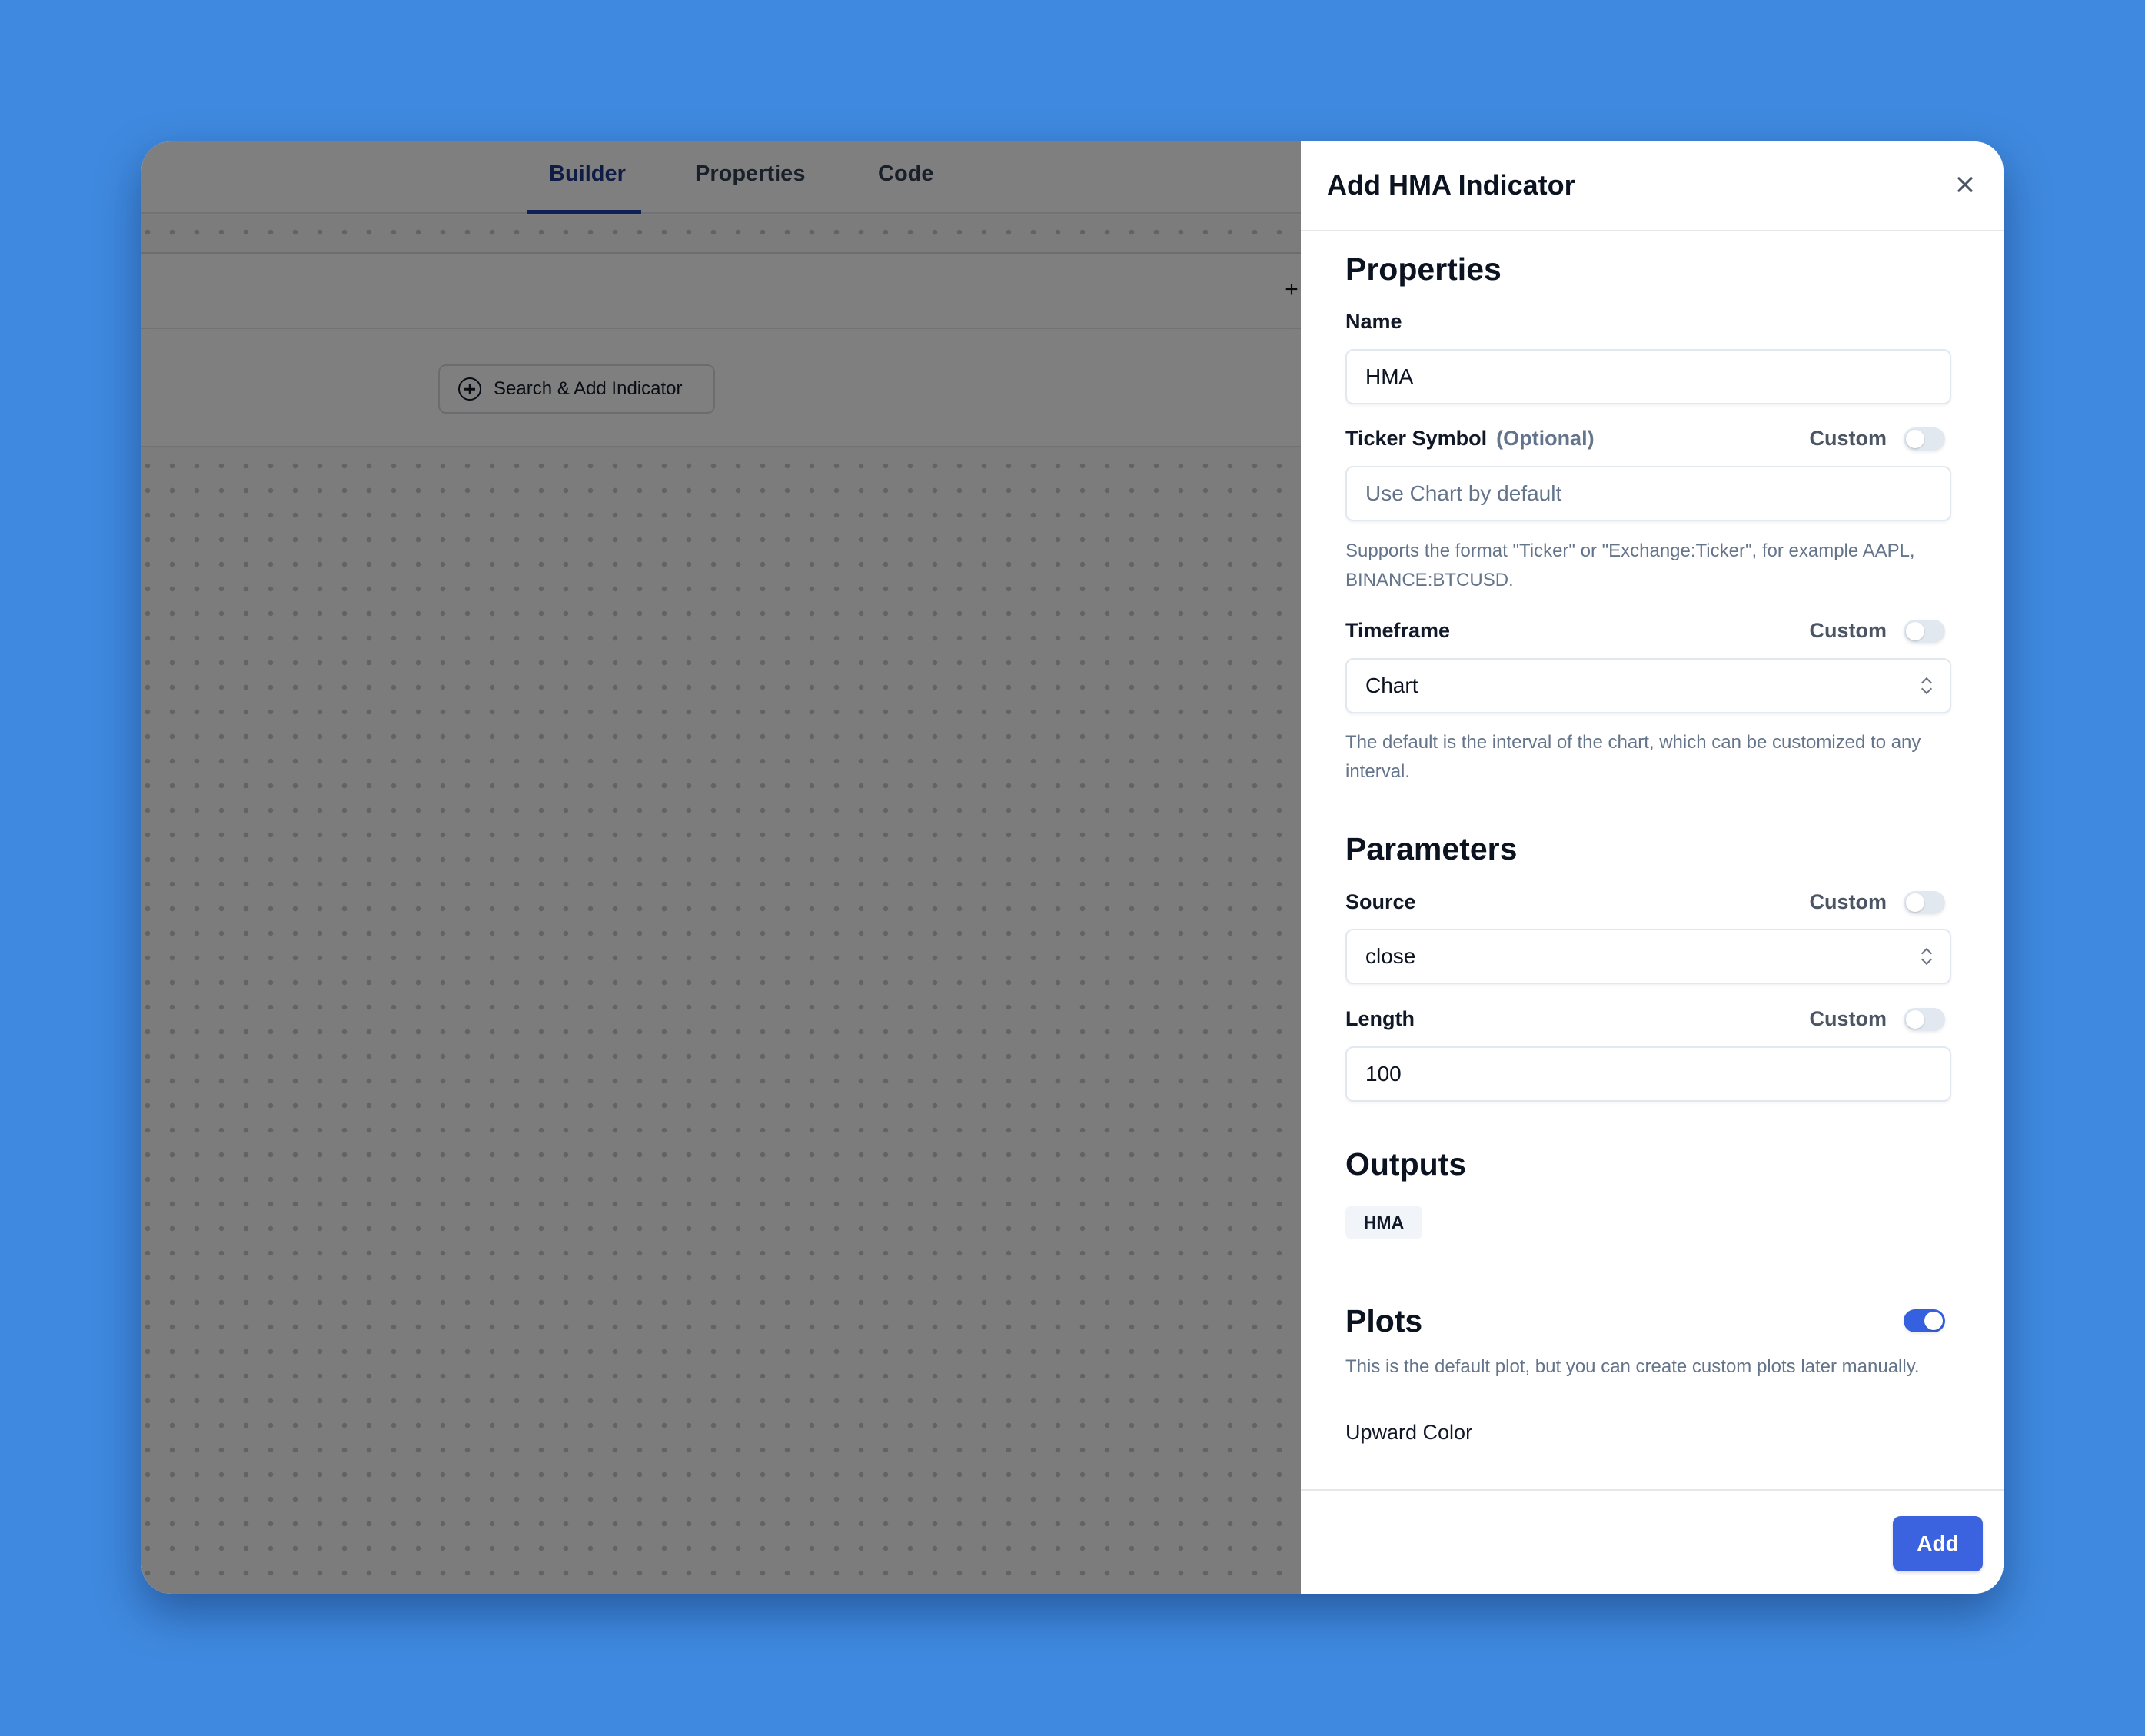 This screenshot has height=1736, width=2145. Describe the element at coordinates (1648, 1074) in the screenshot. I see `length-input: 100` at that location.